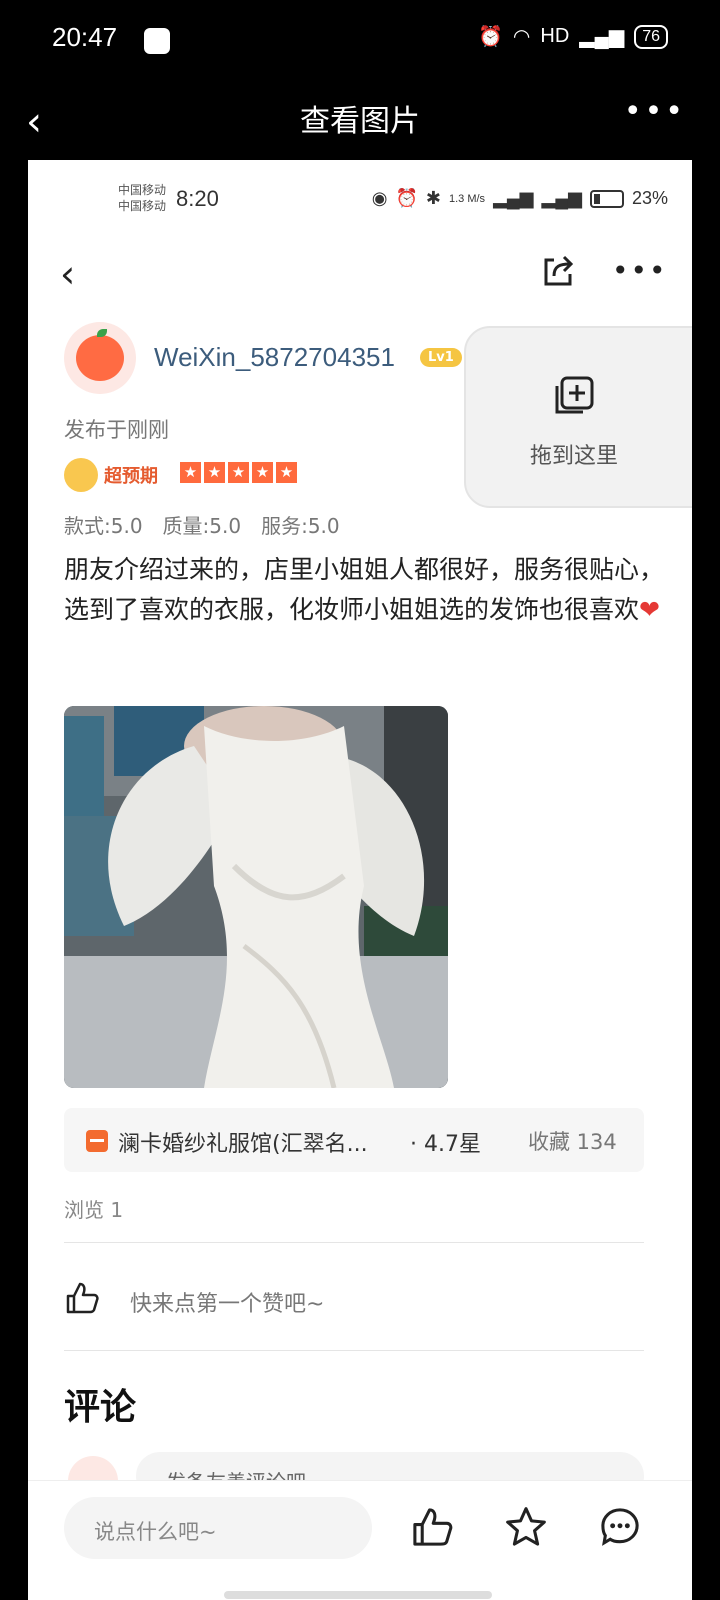 The image size is (720, 1600). Describe the element at coordinates (606, 198) in the screenshot. I see `battery-icon` at that location.